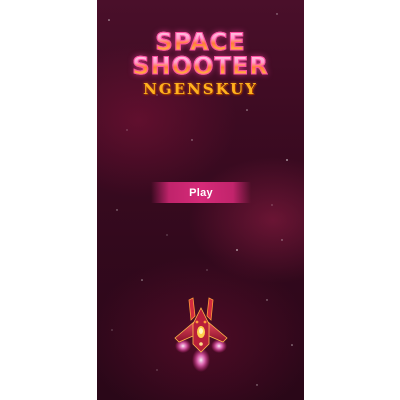 This screenshot has width=400, height=400. I want to click on game-logo: SPACE SHOOTER NGENSKUY, so click(200, 64).